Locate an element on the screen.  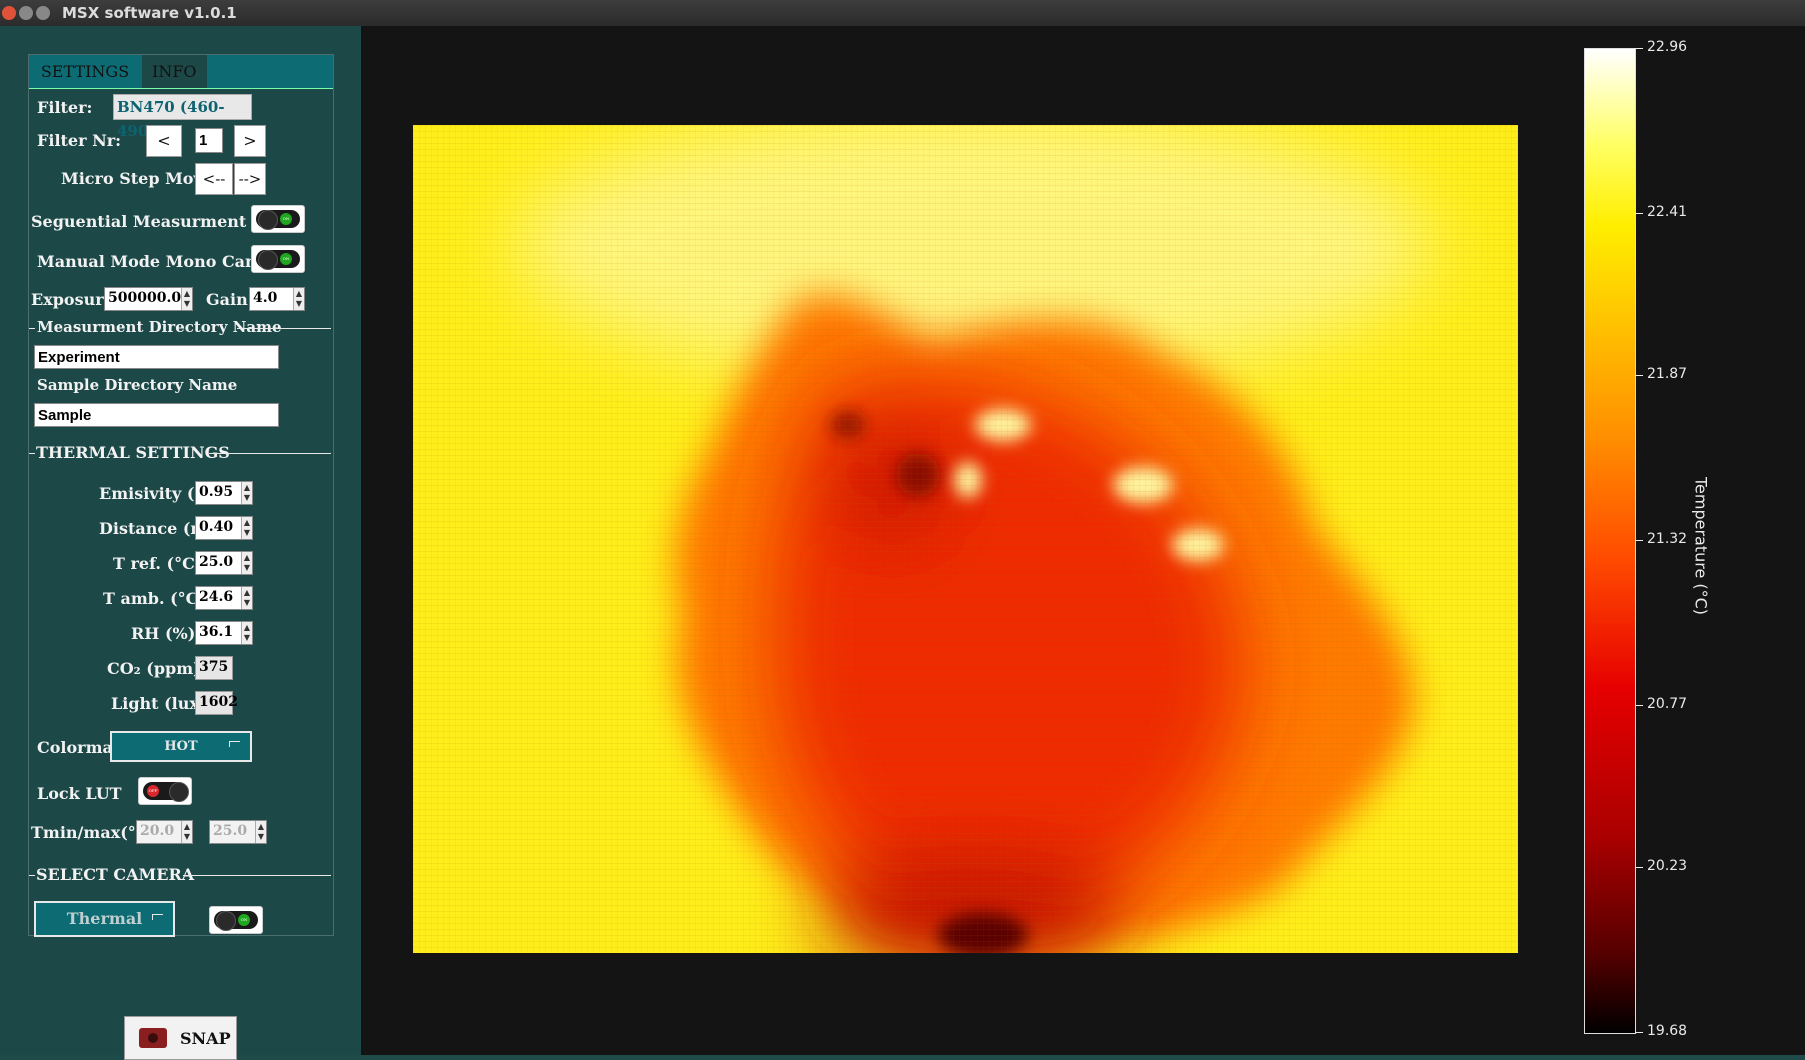
tamb-spinbox: 24.6 ▲ ▼ is located at coordinates (224, 598).